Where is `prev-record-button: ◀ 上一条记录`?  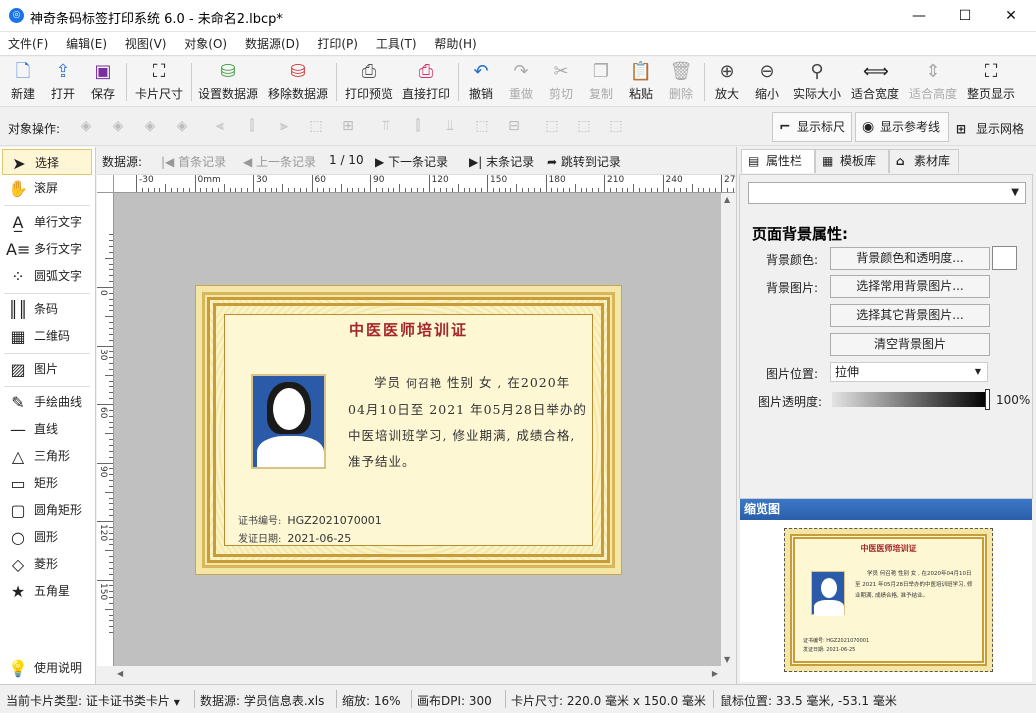 prev-record-button: ◀ 上一条记录 is located at coordinates (279, 161).